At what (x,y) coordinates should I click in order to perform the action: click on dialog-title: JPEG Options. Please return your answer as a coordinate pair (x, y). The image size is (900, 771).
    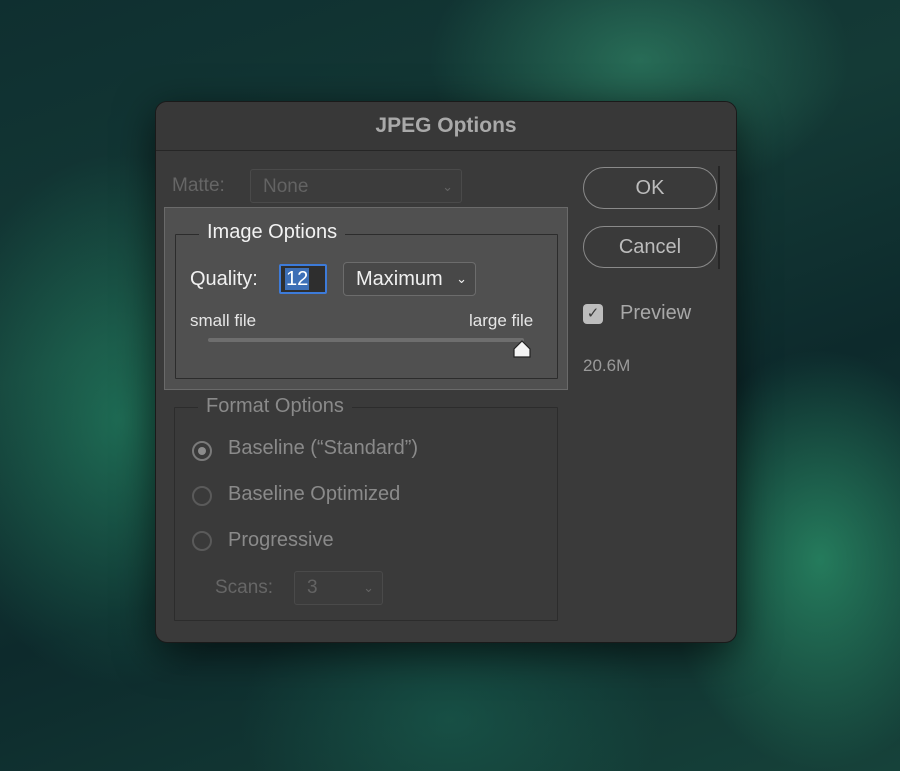
    Looking at the image, I should click on (446, 126).